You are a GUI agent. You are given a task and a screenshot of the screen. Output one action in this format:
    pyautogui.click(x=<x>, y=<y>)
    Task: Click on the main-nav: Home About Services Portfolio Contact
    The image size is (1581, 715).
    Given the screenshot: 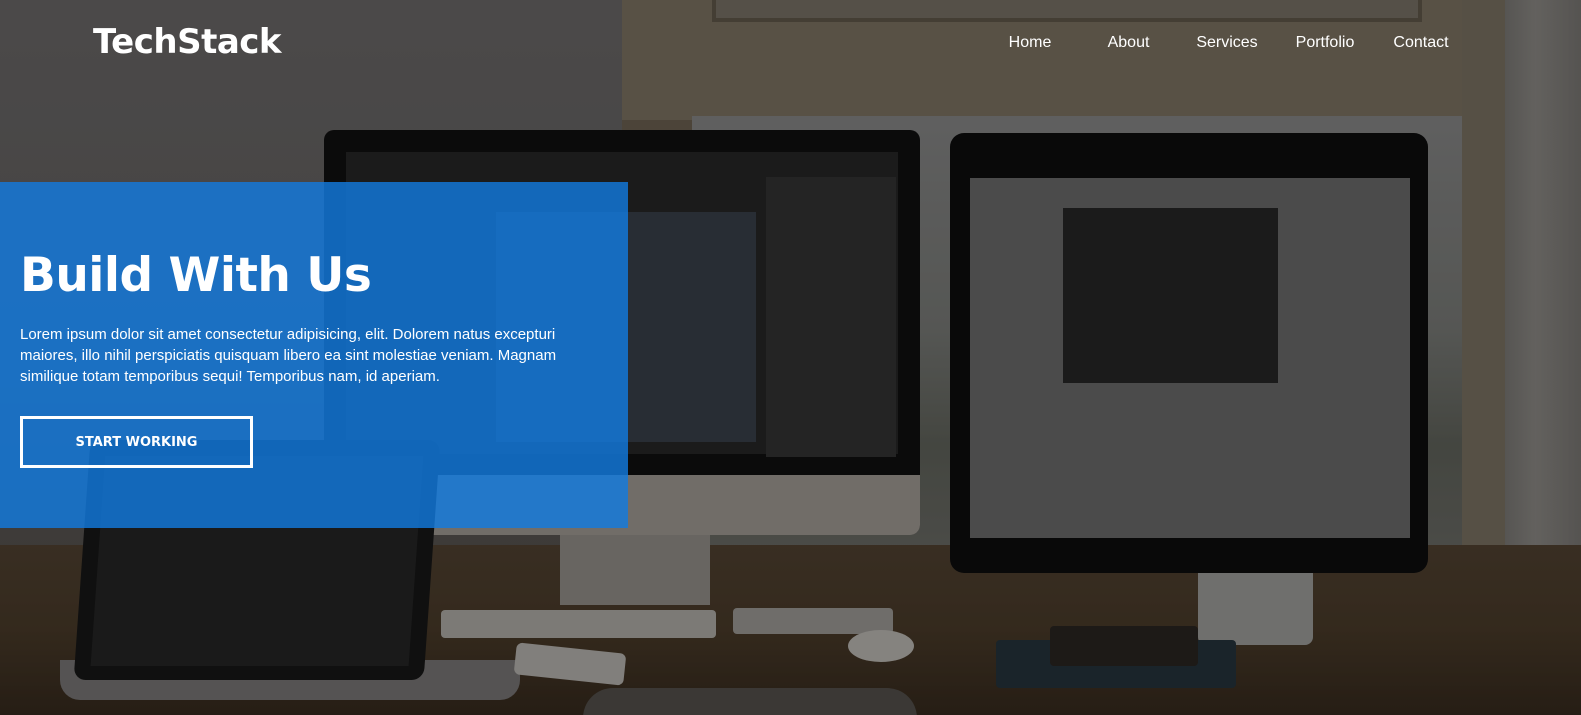 What is the action you would take?
    pyautogui.click(x=1224, y=43)
    